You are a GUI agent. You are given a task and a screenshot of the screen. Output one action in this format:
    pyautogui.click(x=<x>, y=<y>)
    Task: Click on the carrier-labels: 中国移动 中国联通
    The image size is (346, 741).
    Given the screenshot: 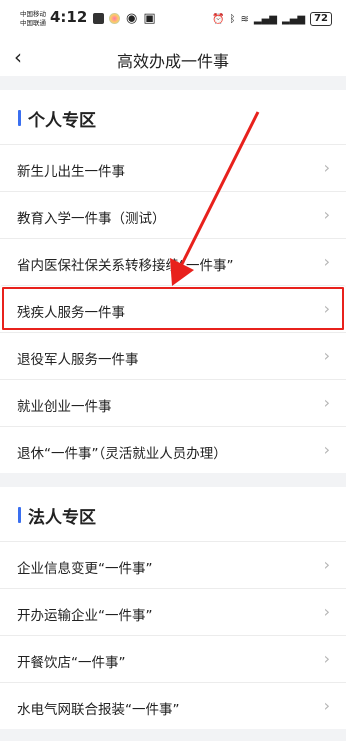 What is the action you would take?
    pyautogui.click(x=33, y=19)
    